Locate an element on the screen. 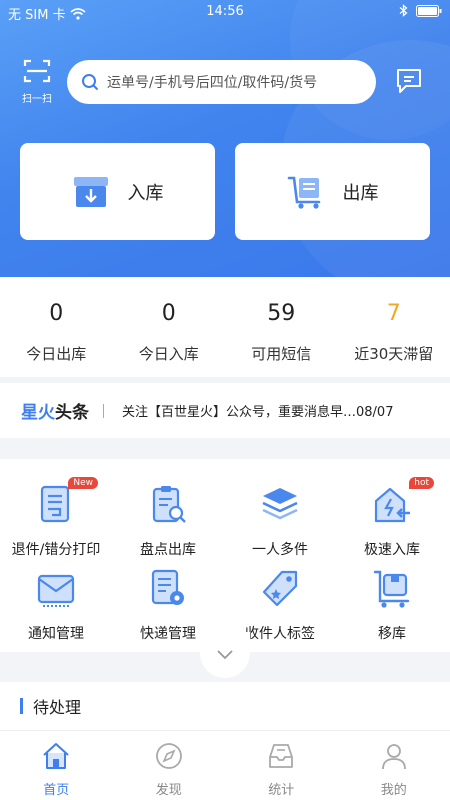 This screenshot has width=450, height=800. expand-button is located at coordinates (225, 655).